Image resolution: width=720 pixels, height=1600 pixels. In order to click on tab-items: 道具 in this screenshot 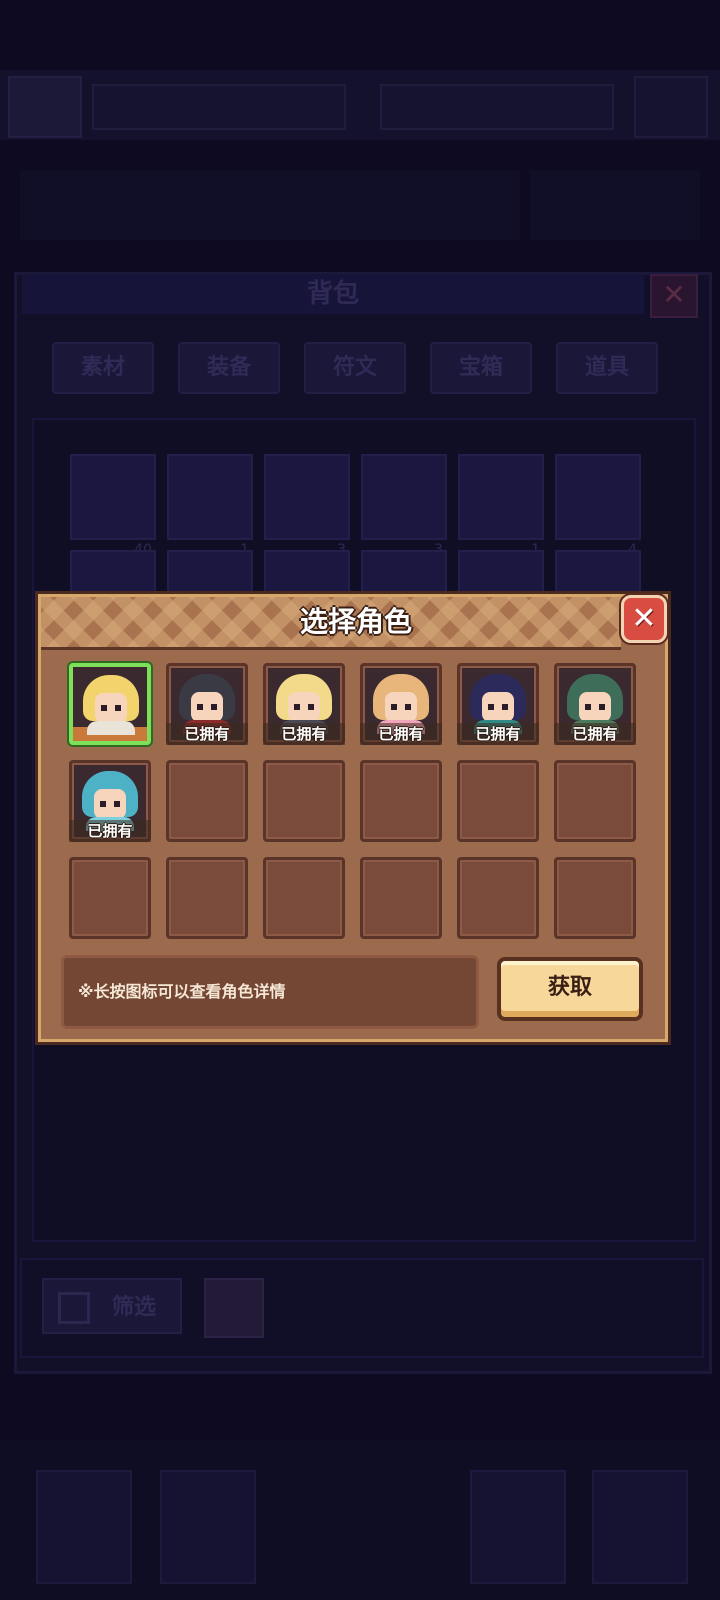, I will do `click(607, 368)`.